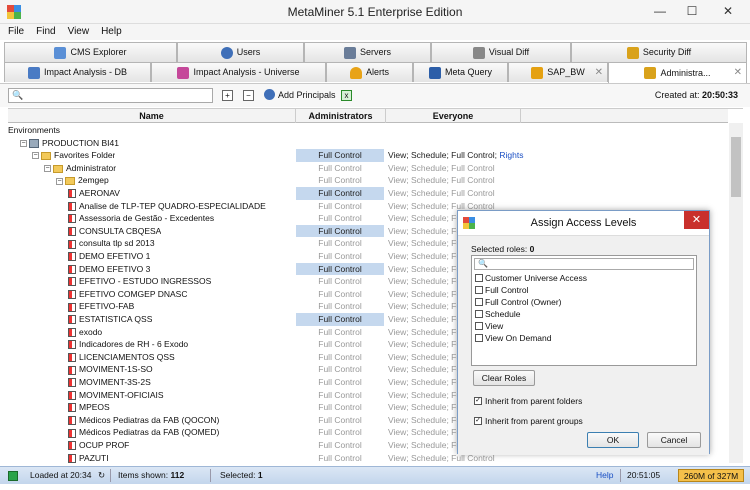 The height and width of the screenshot is (490, 750). Describe the element at coordinates (109, 256) in the screenshot. I see `row-name-cell: DEMO EFETIVO 1` at that location.